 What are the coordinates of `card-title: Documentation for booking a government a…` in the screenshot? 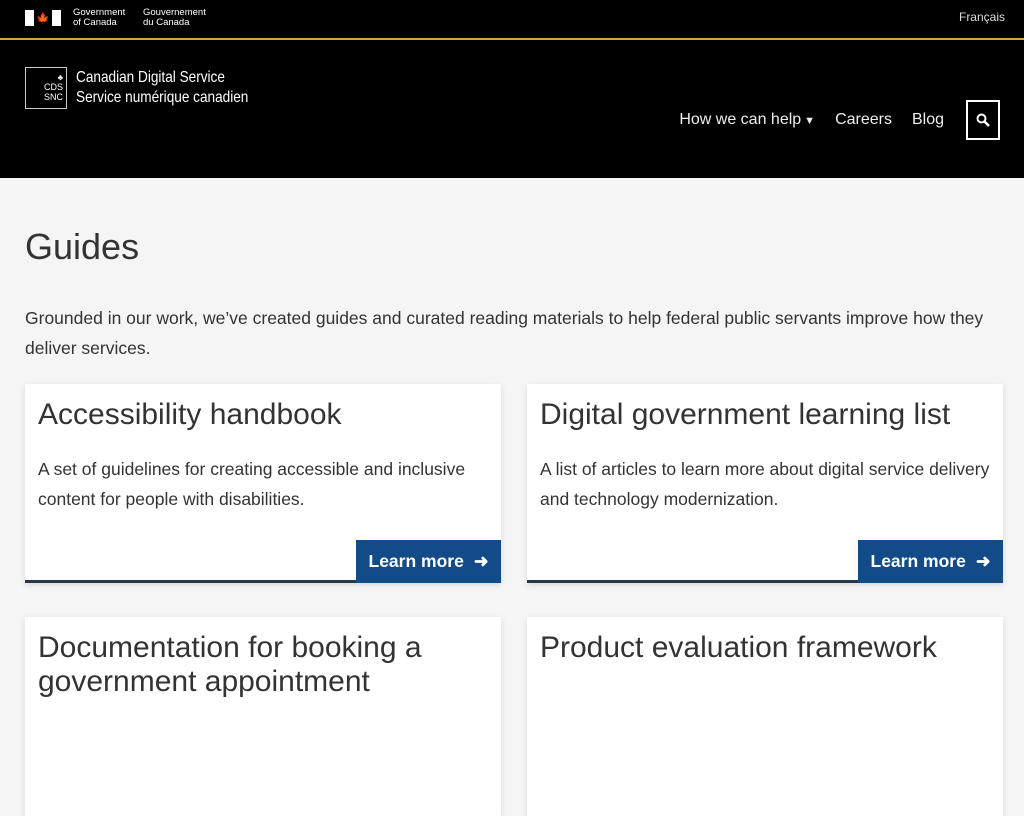 It's located at (230, 664).